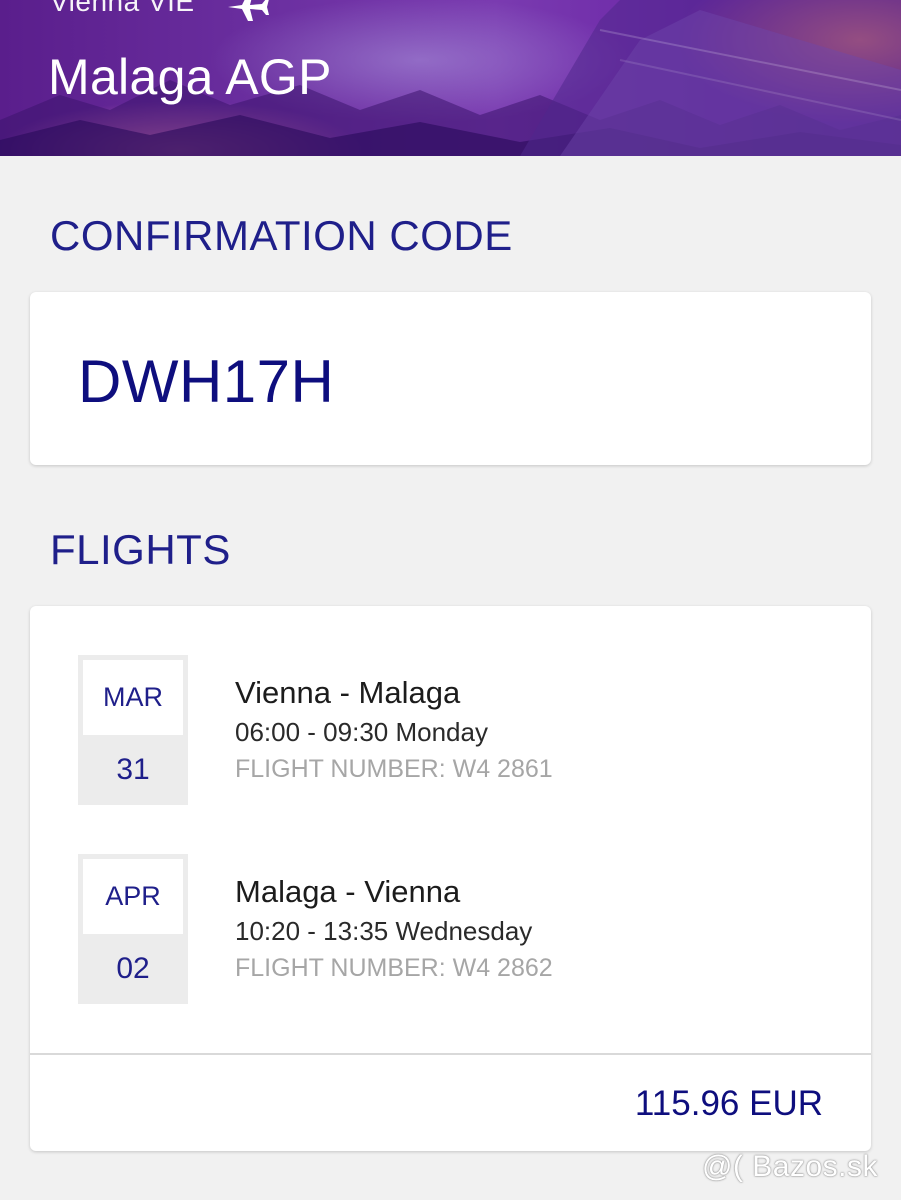 This screenshot has height=1200, width=901. I want to click on flight-number: FLIGHT NUMBER: W4 2861, so click(394, 769).